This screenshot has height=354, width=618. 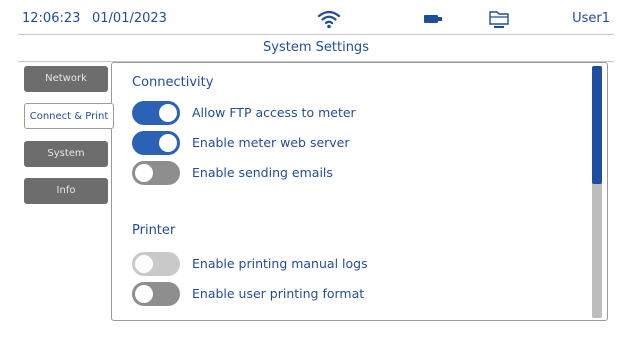 I want to click on manual-logs-toggle, so click(x=156, y=264).